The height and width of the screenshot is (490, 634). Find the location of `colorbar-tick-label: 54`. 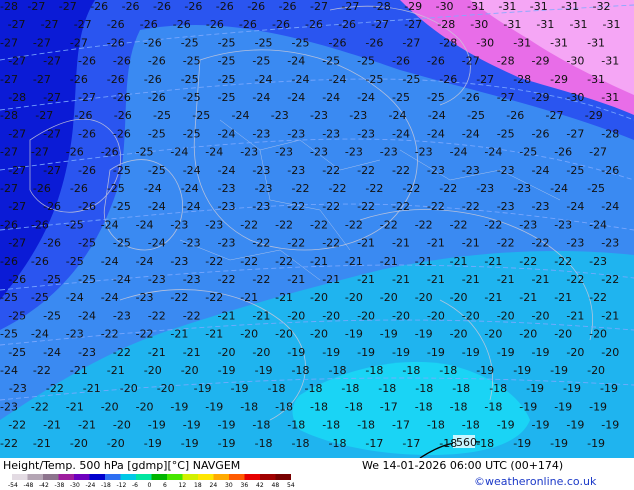

colorbar-tick-label: 54 is located at coordinates (291, 485).